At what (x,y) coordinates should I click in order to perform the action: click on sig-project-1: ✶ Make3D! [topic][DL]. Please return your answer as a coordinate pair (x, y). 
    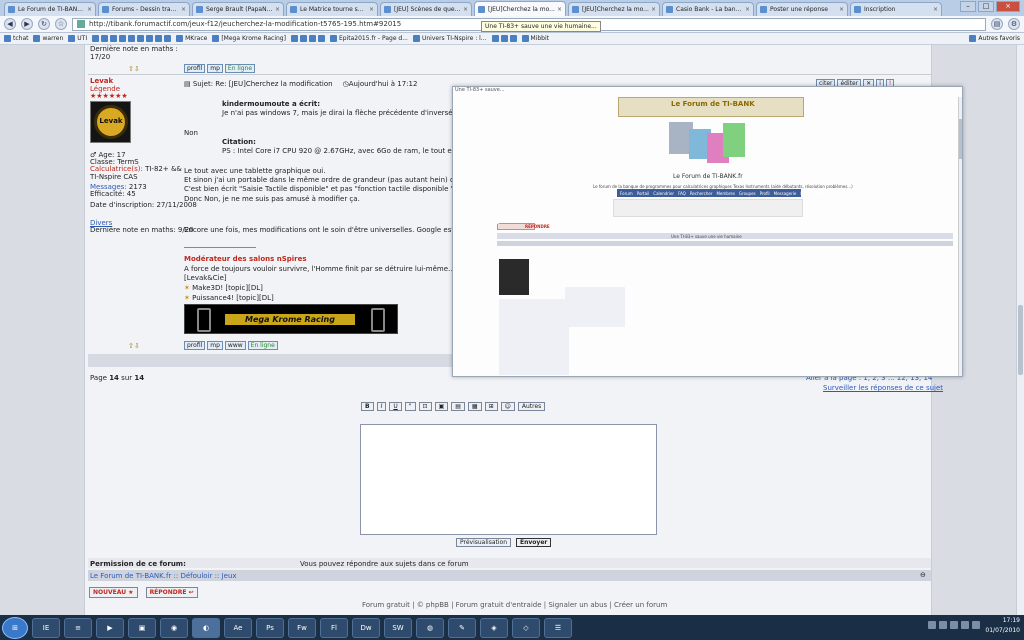
    Looking at the image, I should click on (223, 288).